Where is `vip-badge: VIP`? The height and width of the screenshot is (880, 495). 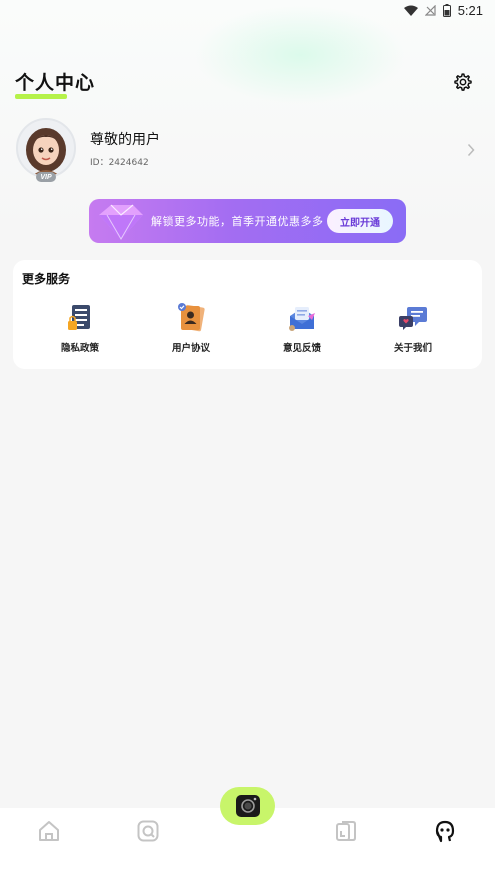
vip-badge: VIP is located at coordinates (46, 177).